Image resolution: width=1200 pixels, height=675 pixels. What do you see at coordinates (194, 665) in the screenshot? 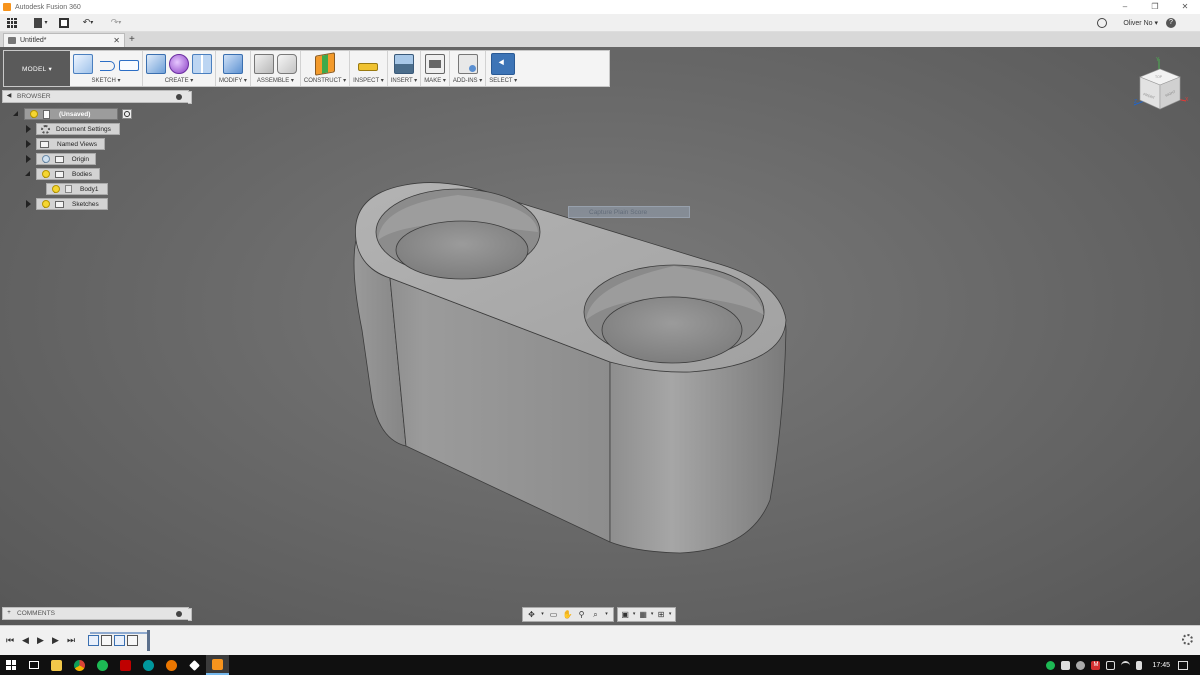
I see `inkscape-button` at bounding box center [194, 665].